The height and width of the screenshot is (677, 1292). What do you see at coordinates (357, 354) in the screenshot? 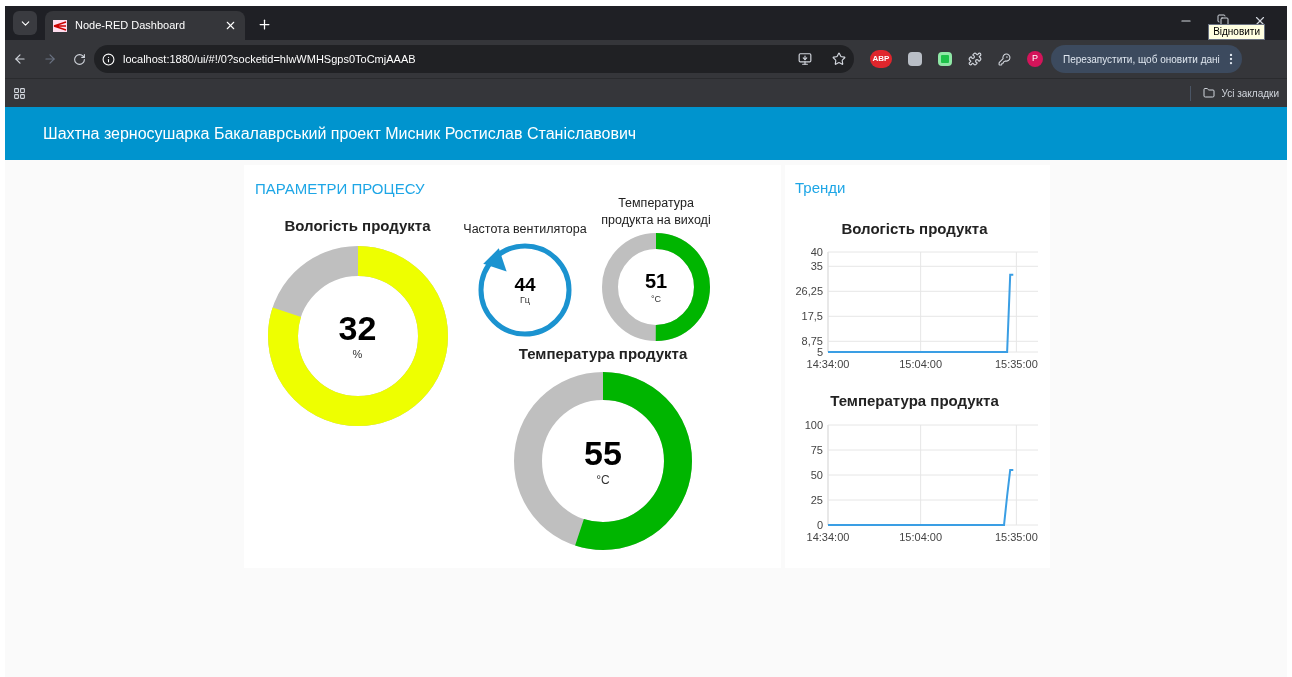
I see `gauge-unit: %` at bounding box center [357, 354].